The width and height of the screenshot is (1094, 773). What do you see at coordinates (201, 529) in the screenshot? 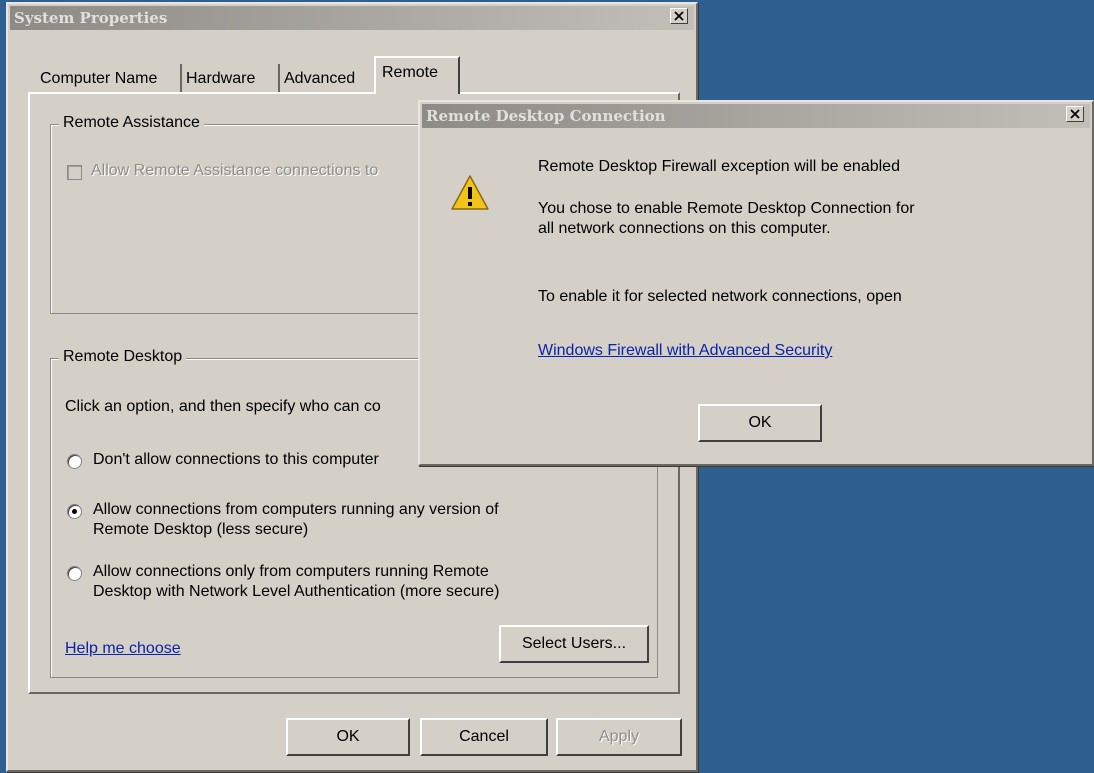
I see `radio-allow-any-version-label-2: Remote Desktop (less secure)` at bounding box center [201, 529].